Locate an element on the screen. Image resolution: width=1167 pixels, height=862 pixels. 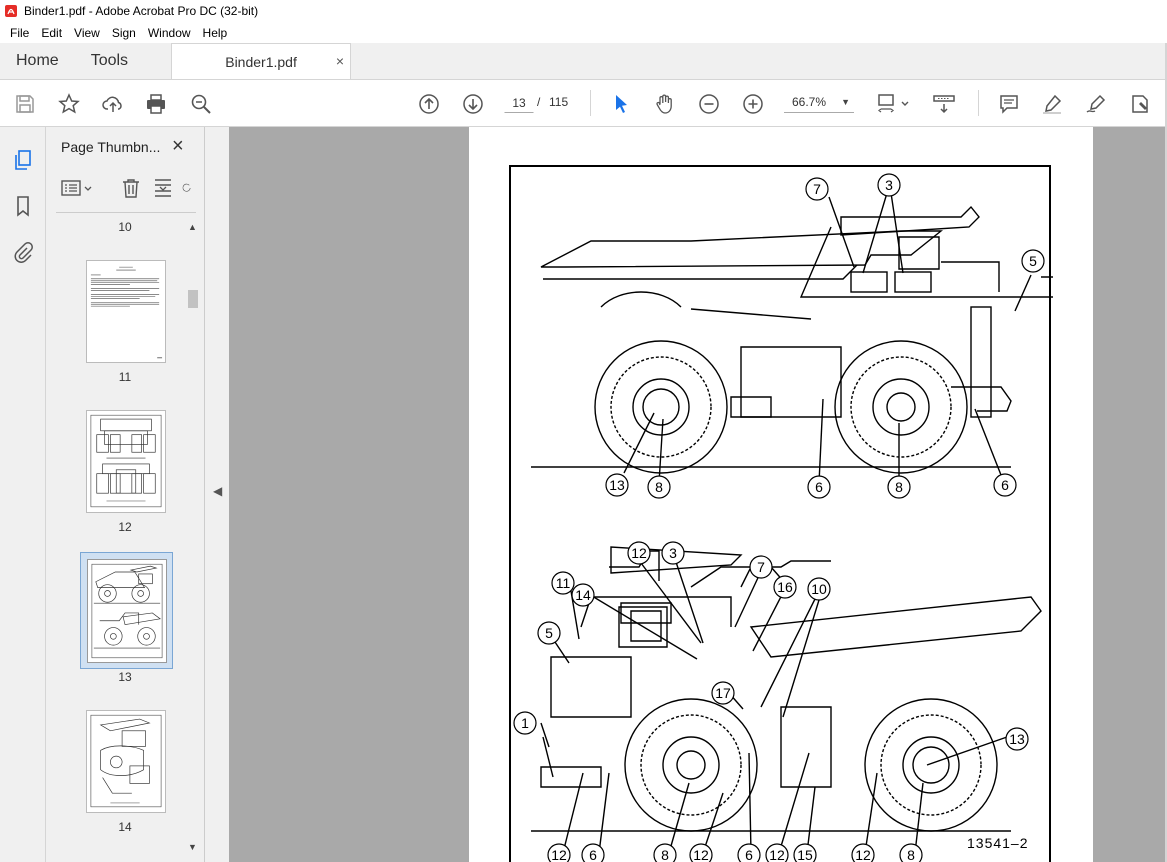
zoom-search-icon is located at coordinates (201, 104).